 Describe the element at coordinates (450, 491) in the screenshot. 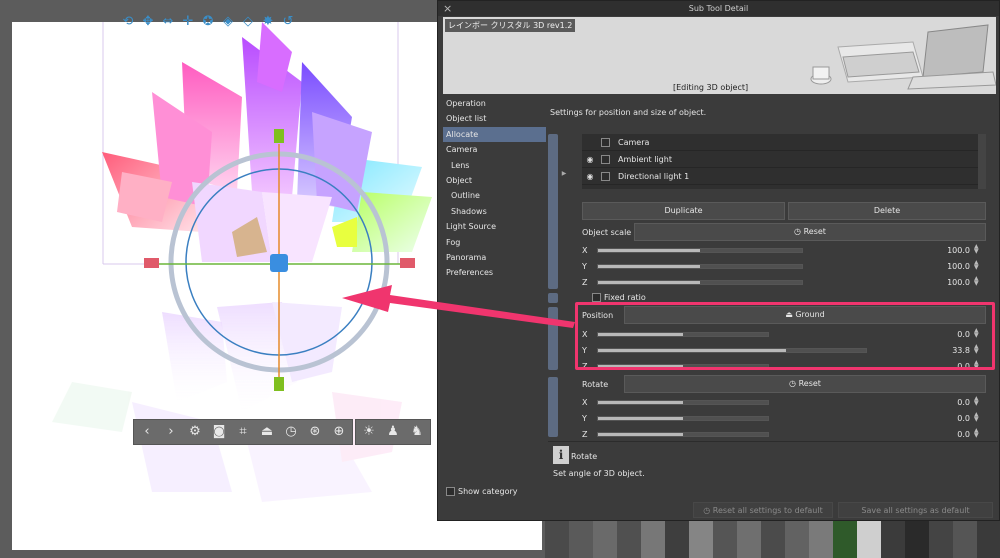

I see `show-category-checkbox` at that location.